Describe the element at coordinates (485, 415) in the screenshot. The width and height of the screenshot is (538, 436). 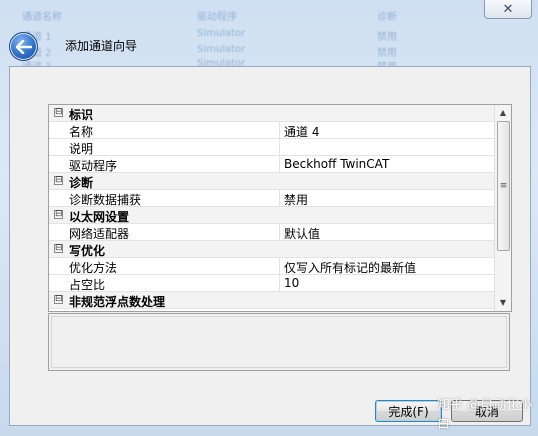
I see `watermark-text: 知乎 @自动化小白` at that location.